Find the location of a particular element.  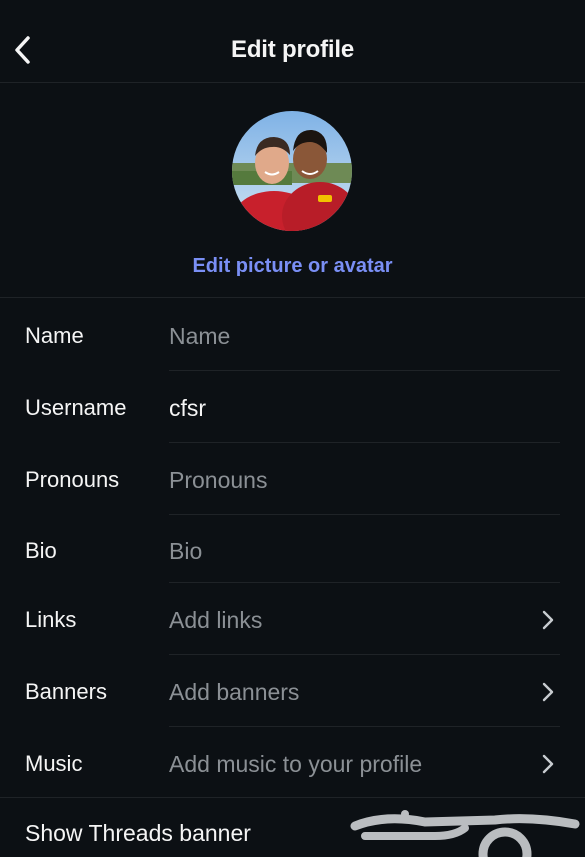

bio-row: Bio Bio is located at coordinates (292, 549).